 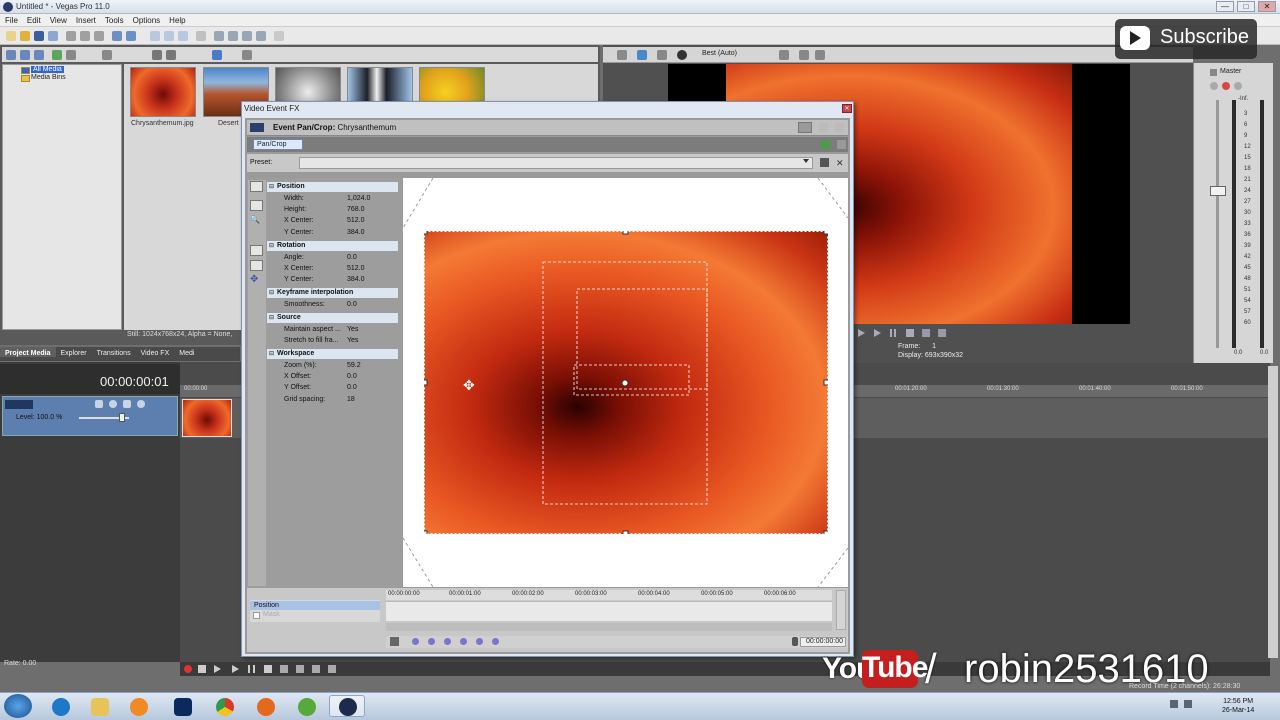 I want to click on taskbar-chrome, so click(x=224, y=706).